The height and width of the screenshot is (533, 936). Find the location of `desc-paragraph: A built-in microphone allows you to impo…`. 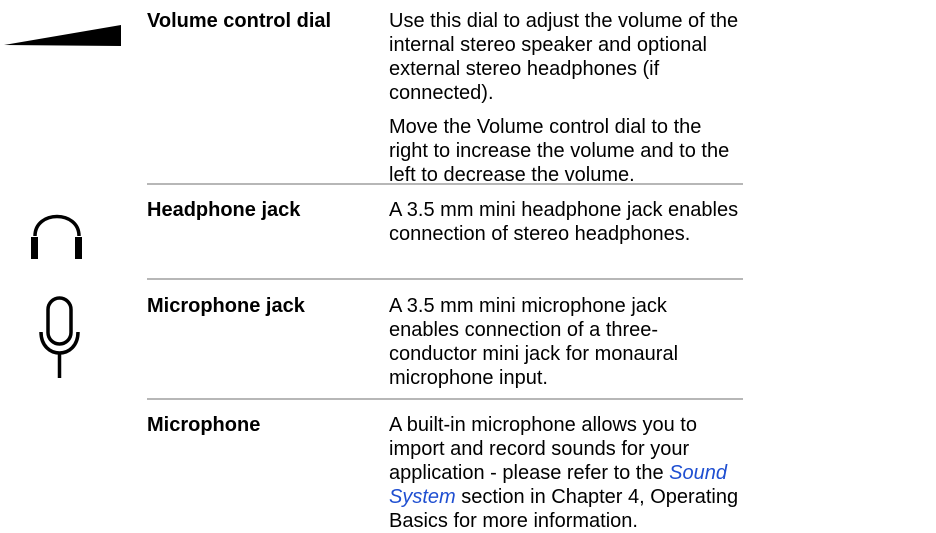

desc-paragraph: A built-in microphone allows you to impo… is located at coordinates (564, 473).